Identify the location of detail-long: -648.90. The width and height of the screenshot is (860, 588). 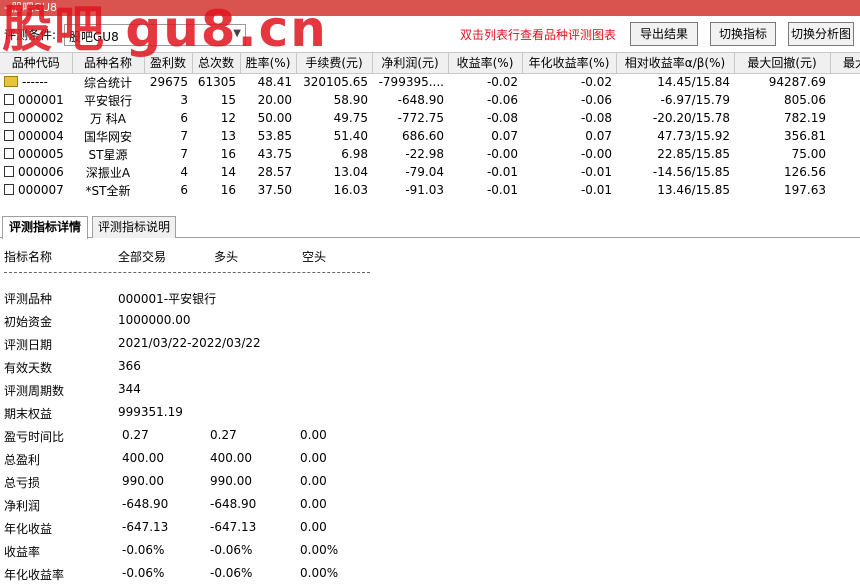
(233, 504).